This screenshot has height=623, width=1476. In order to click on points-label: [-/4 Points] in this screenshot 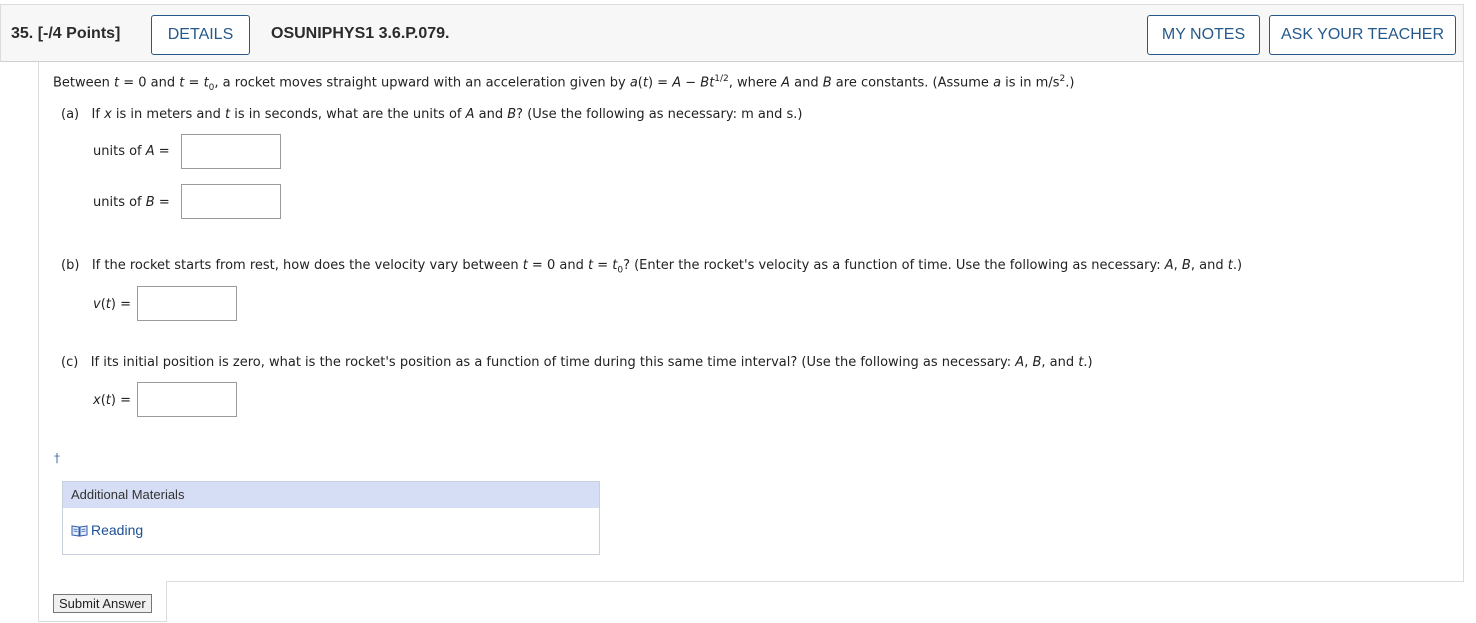, I will do `click(79, 33)`.